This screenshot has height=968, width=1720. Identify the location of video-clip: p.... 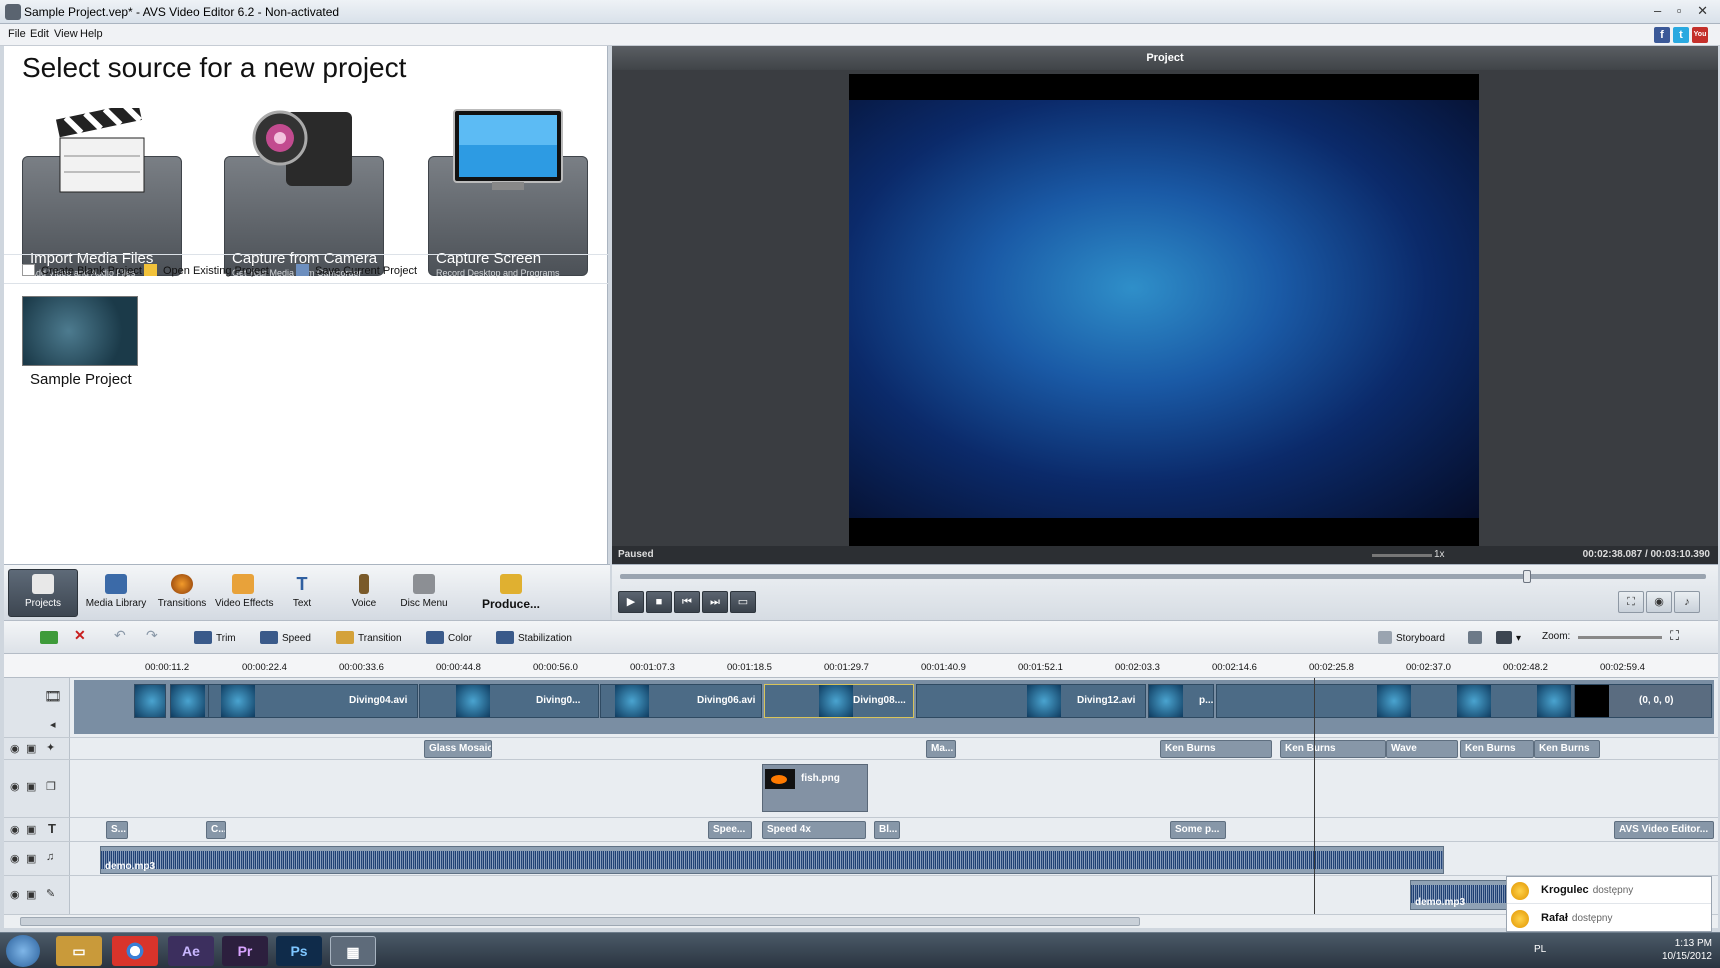
(1181, 701).